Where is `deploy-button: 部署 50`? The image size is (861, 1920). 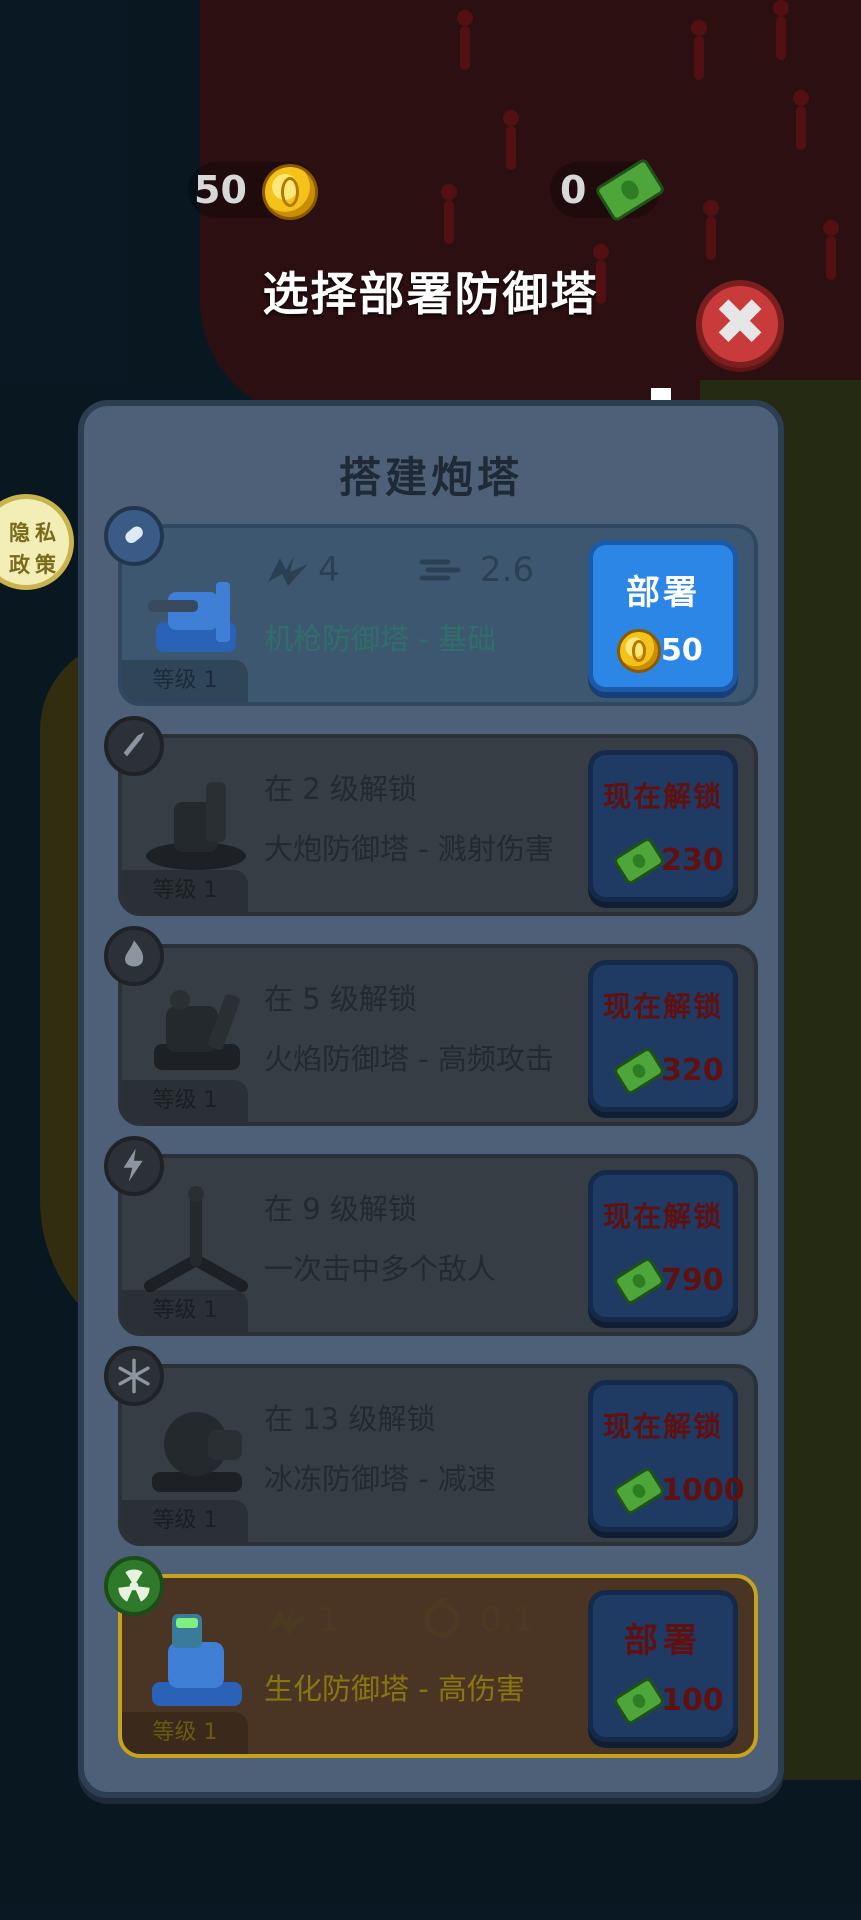 deploy-button: 部署 50 is located at coordinates (663, 616).